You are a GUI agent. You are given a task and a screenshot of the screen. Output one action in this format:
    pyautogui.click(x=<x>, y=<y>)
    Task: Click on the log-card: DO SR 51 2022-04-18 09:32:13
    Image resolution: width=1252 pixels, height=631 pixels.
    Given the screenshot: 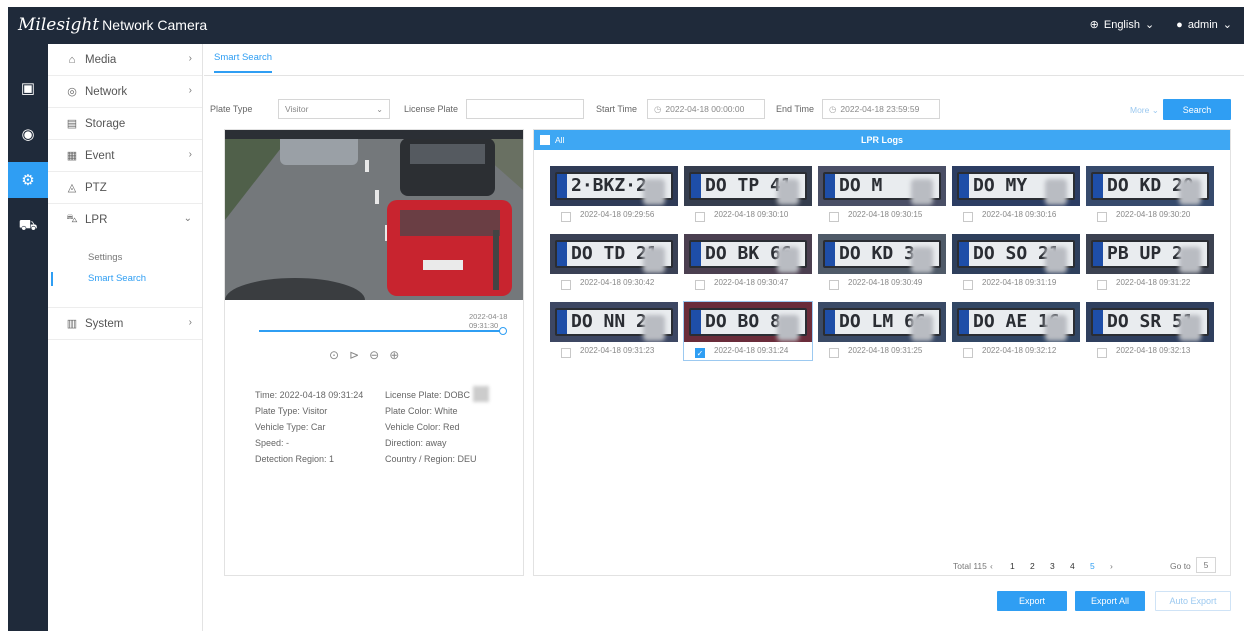 What is the action you would take?
    pyautogui.click(x=1150, y=331)
    